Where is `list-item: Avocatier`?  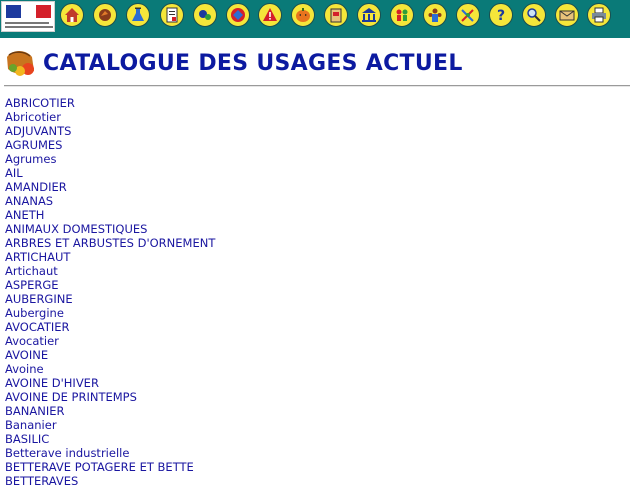 list-item: Avocatier is located at coordinates (110, 340).